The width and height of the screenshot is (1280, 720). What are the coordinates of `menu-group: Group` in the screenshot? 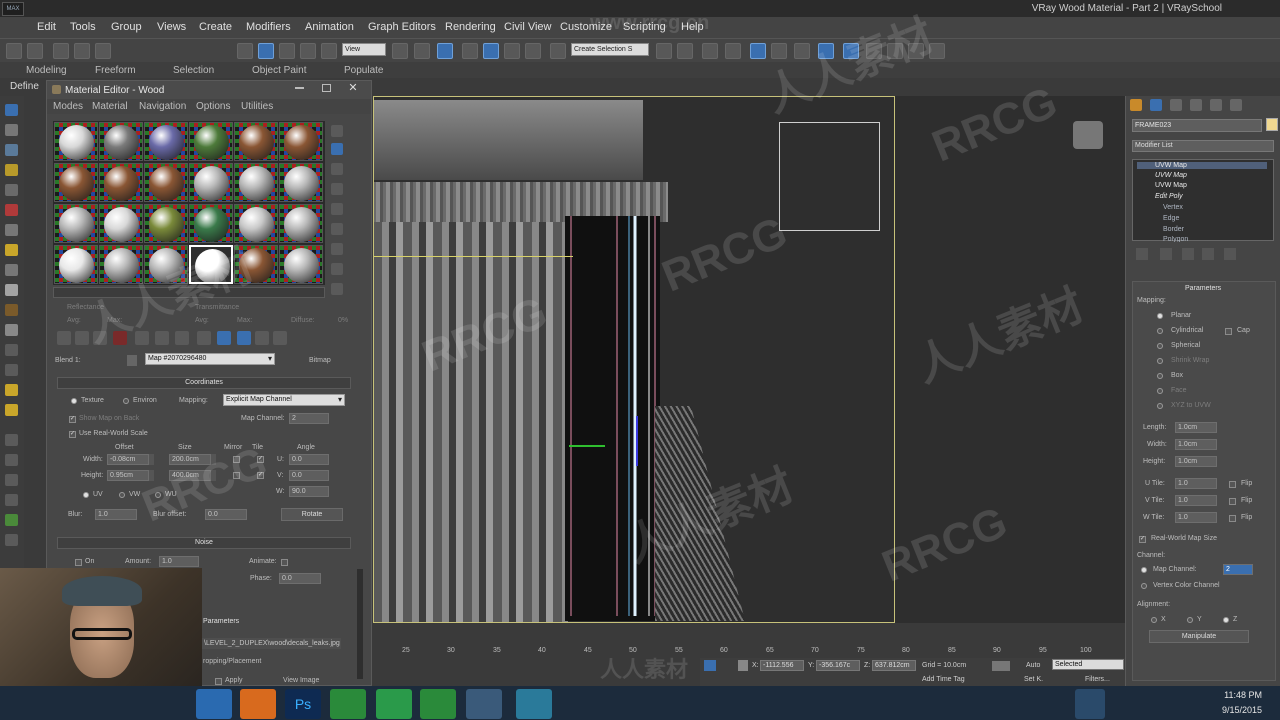 It's located at (126, 27).